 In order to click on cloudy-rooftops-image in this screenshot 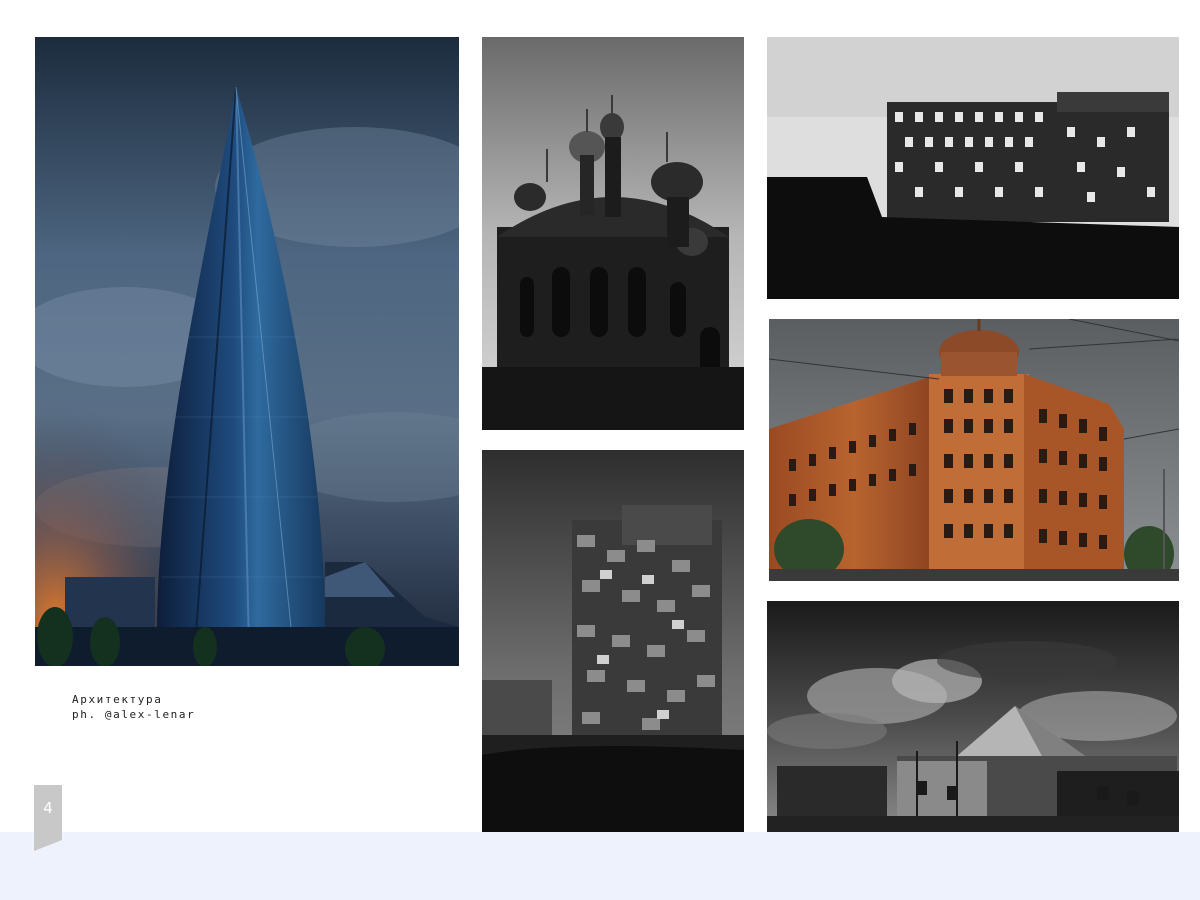, I will do `click(973, 716)`.